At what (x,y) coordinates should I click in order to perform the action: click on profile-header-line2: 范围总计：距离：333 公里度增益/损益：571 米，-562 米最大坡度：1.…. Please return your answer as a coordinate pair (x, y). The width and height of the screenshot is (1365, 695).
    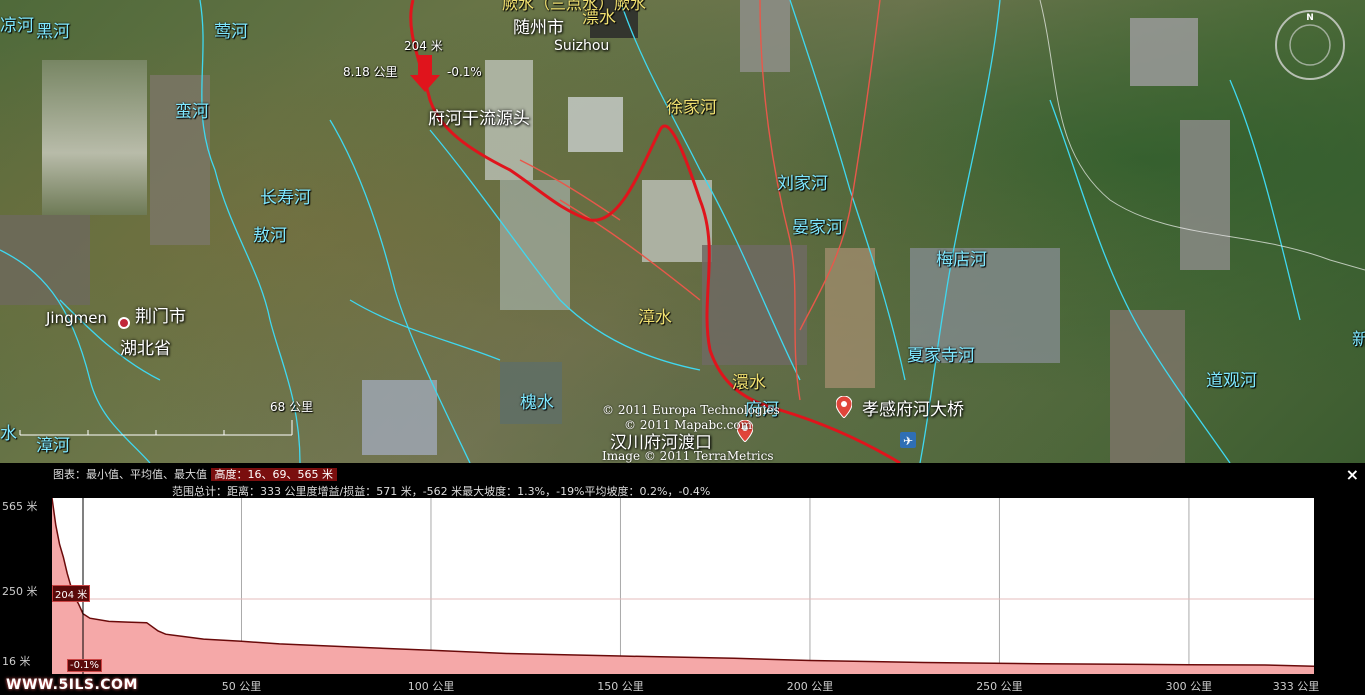
    Looking at the image, I should click on (441, 491).